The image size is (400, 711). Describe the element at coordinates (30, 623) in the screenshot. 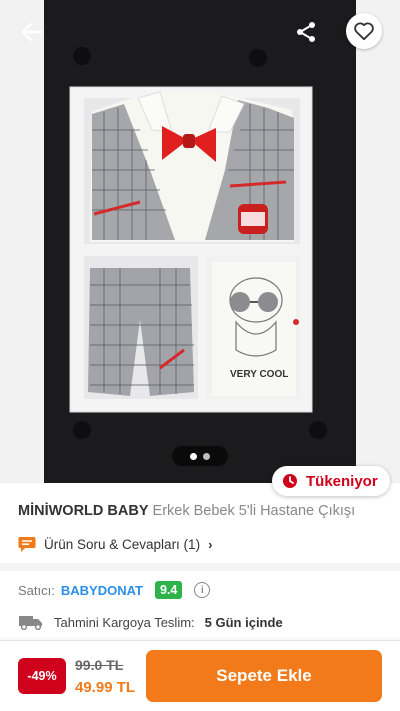

I see `truck-icon` at that location.